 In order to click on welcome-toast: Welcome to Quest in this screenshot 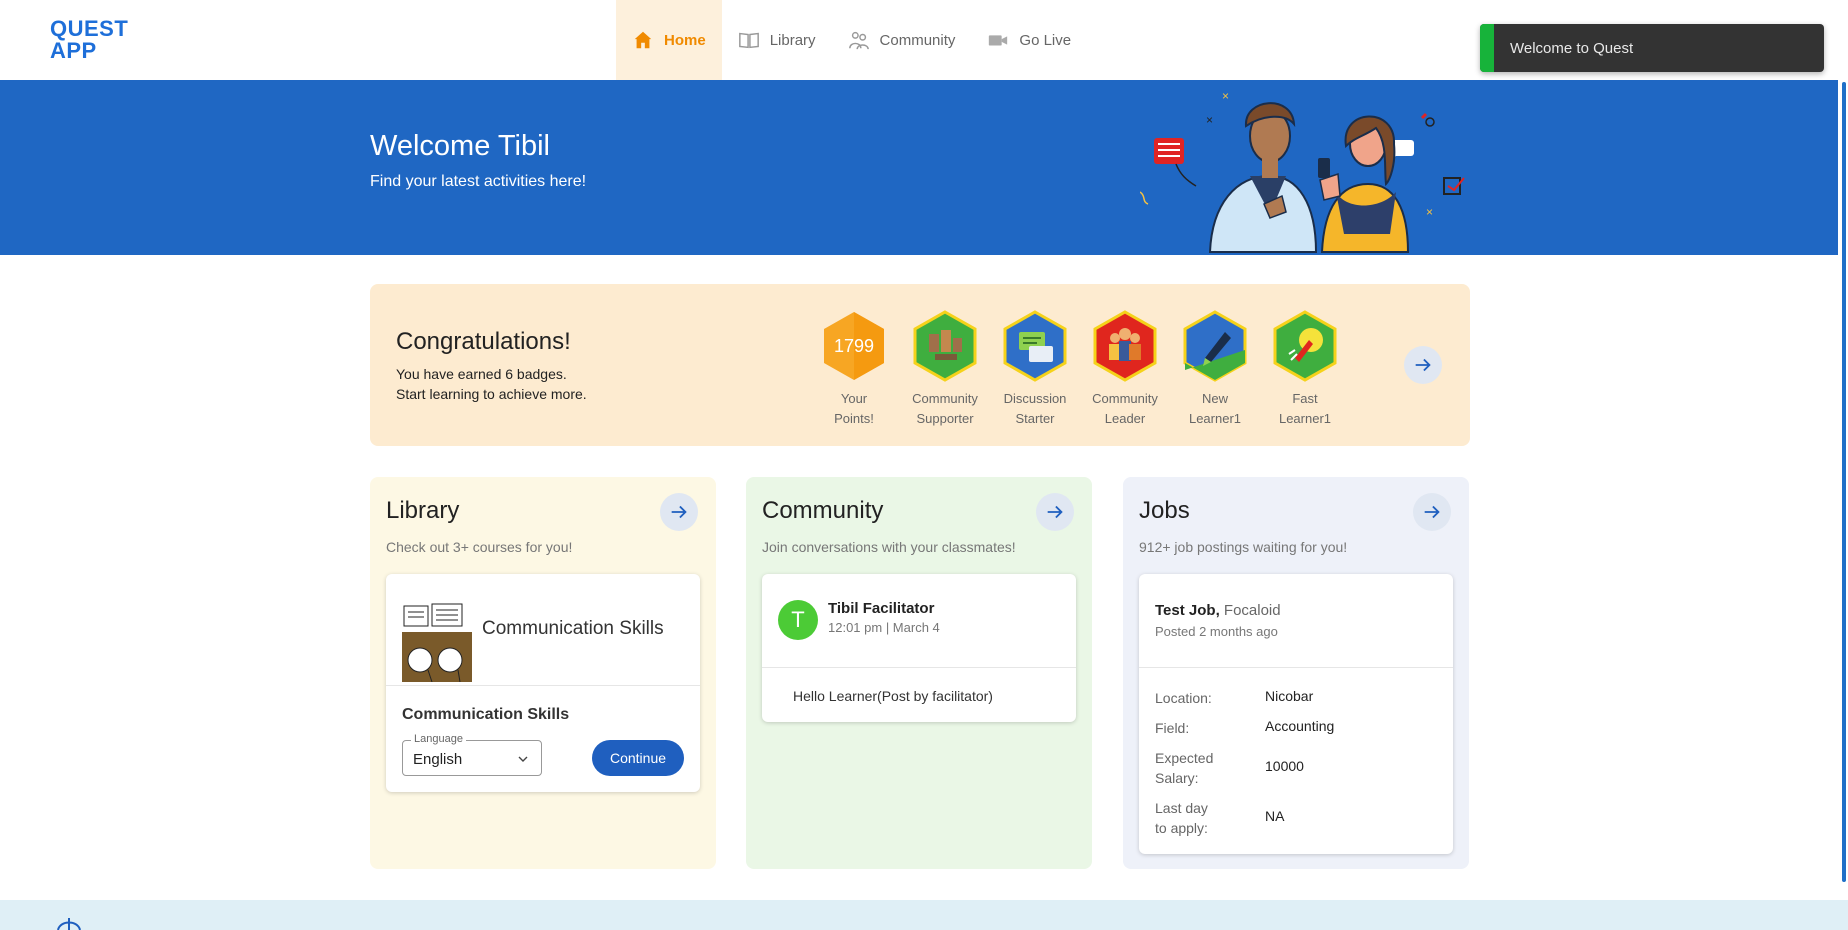, I will do `click(1652, 48)`.